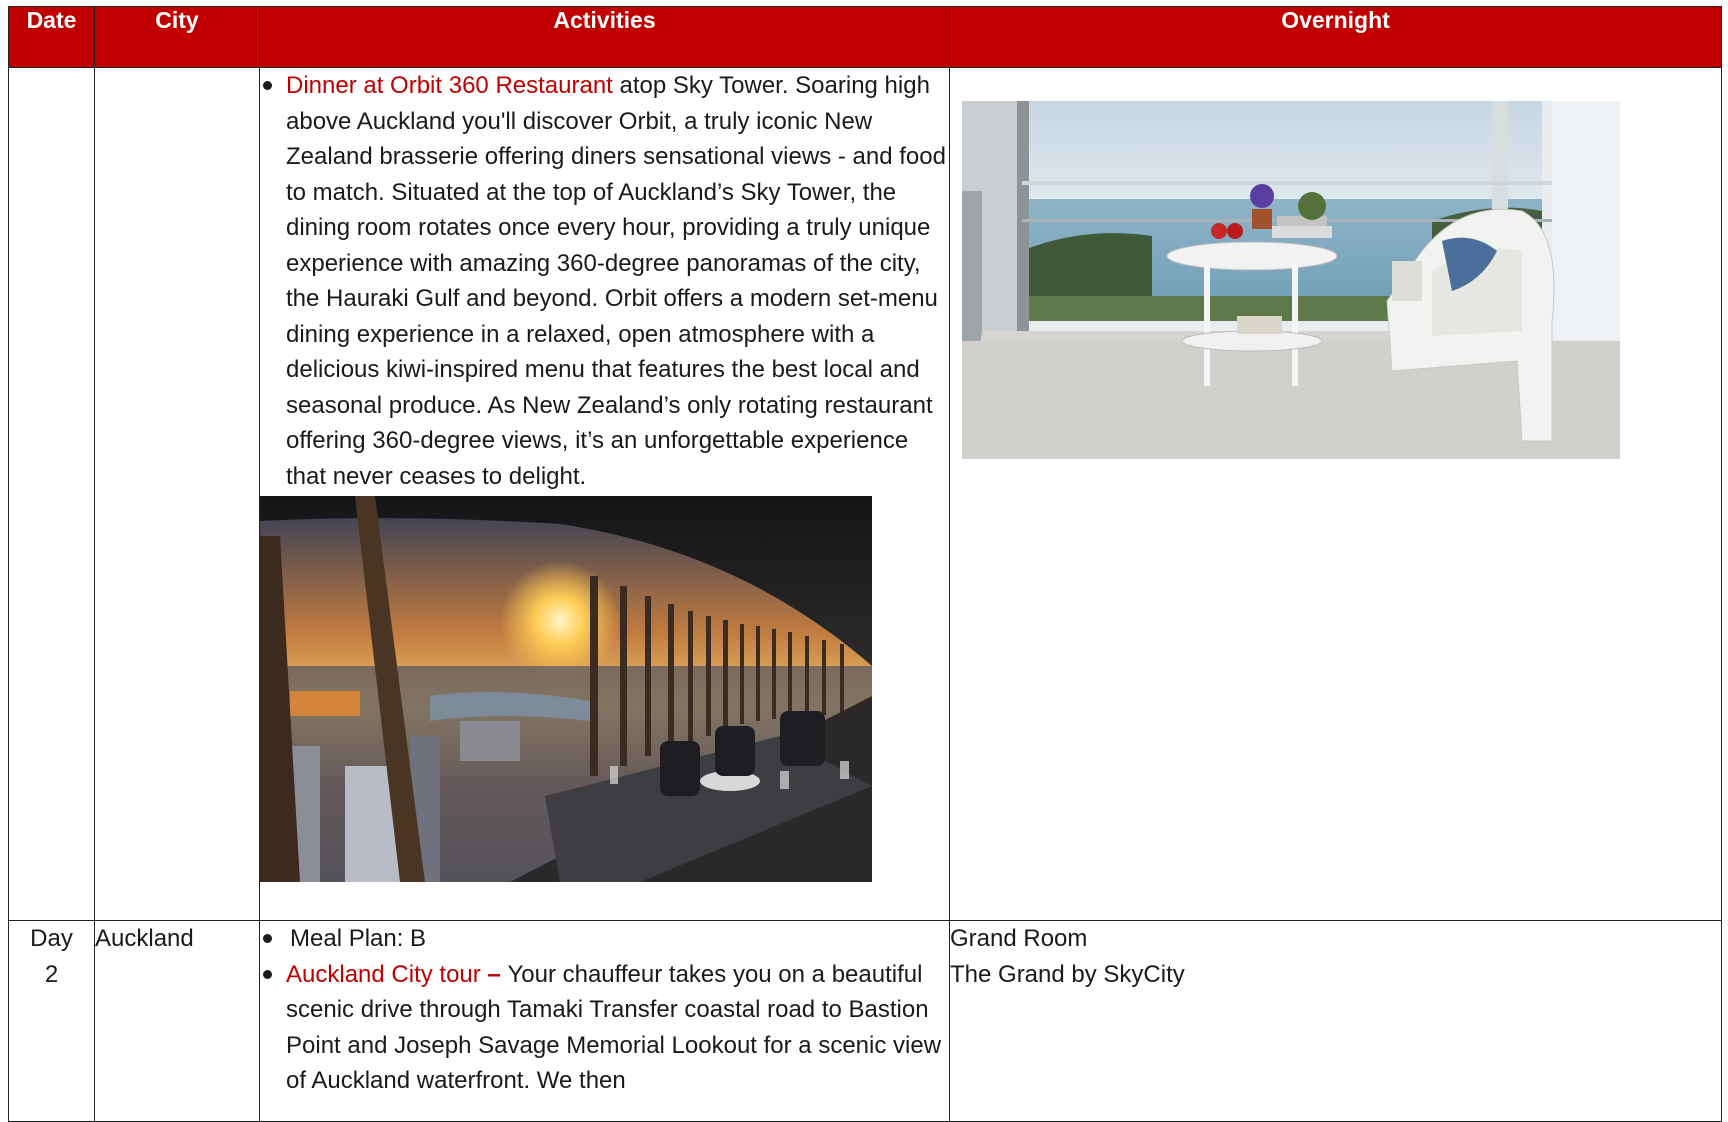  Describe the element at coordinates (1019, 938) in the screenshot. I see `room-type: Grand Room` at that location.